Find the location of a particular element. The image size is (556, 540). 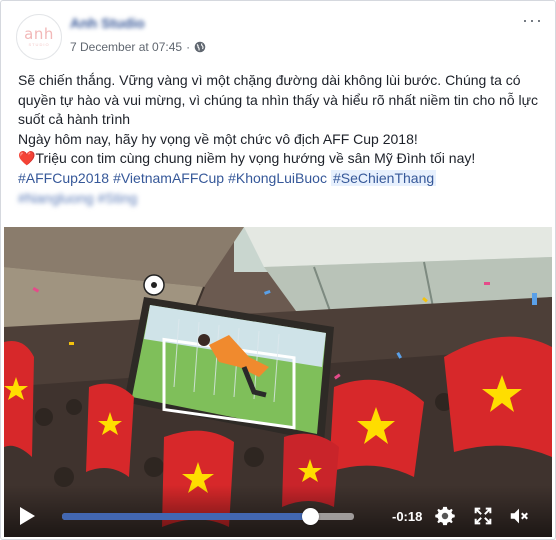

more-horizontal-icon: ··· is located at coordinates (532, 20).